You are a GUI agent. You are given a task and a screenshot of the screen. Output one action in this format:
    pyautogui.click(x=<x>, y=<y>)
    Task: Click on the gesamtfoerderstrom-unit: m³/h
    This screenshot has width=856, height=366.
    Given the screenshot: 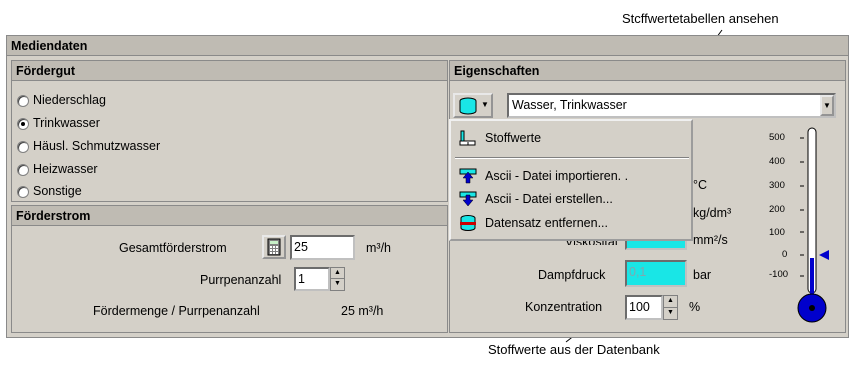 What is the action you would take?
    pyautogui.click(x=378, y=248)
    